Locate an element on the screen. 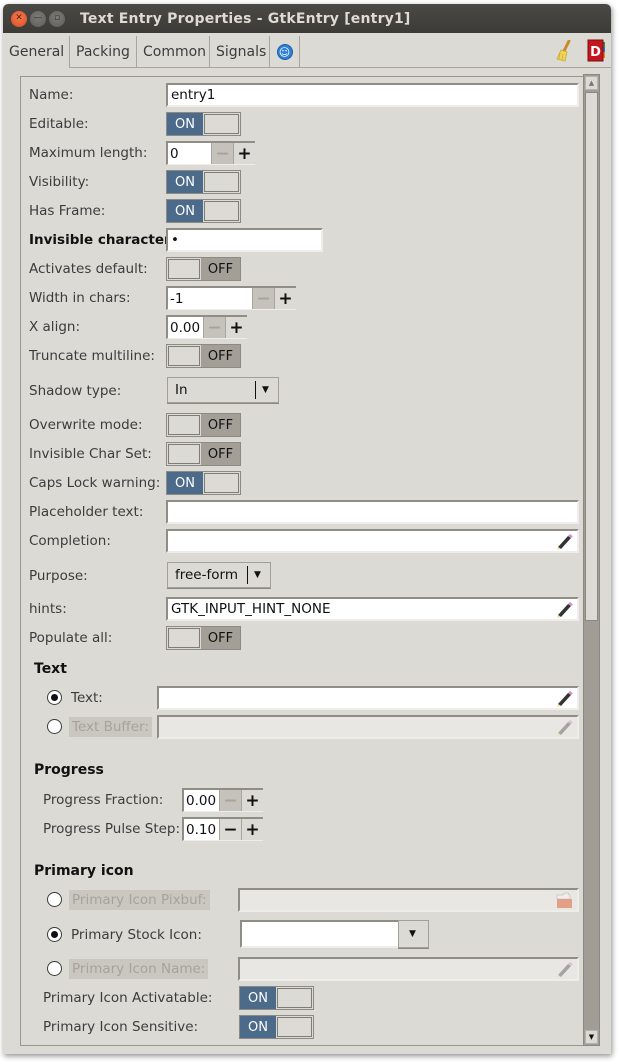 The image size is (620, 1064). caps-lock-warning-switch: ON is located at coordinates (203, 483).